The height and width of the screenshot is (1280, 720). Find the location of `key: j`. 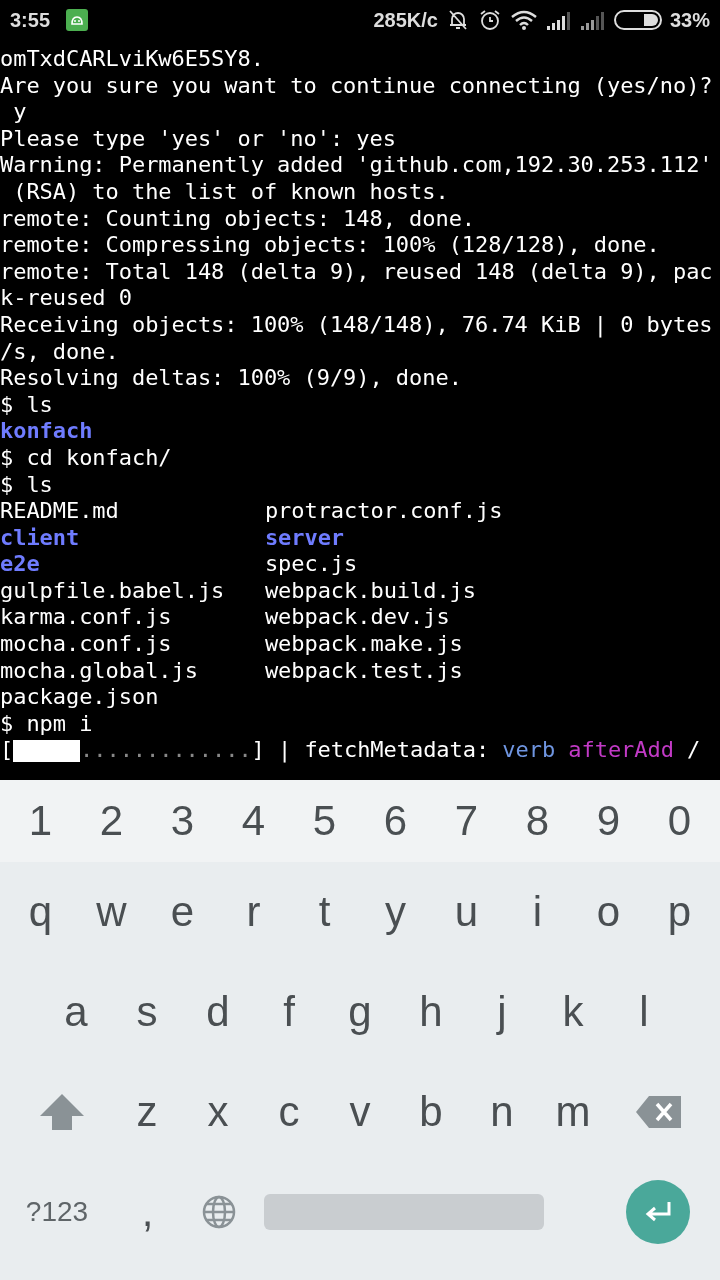

key: j is located at coordinates (502, 1012).